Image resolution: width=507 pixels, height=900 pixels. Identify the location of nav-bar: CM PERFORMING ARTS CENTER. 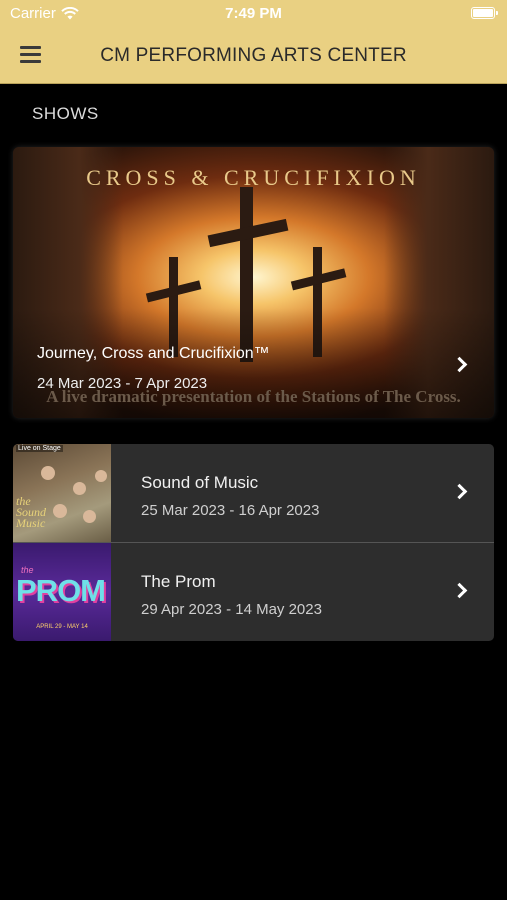
(253, 56).